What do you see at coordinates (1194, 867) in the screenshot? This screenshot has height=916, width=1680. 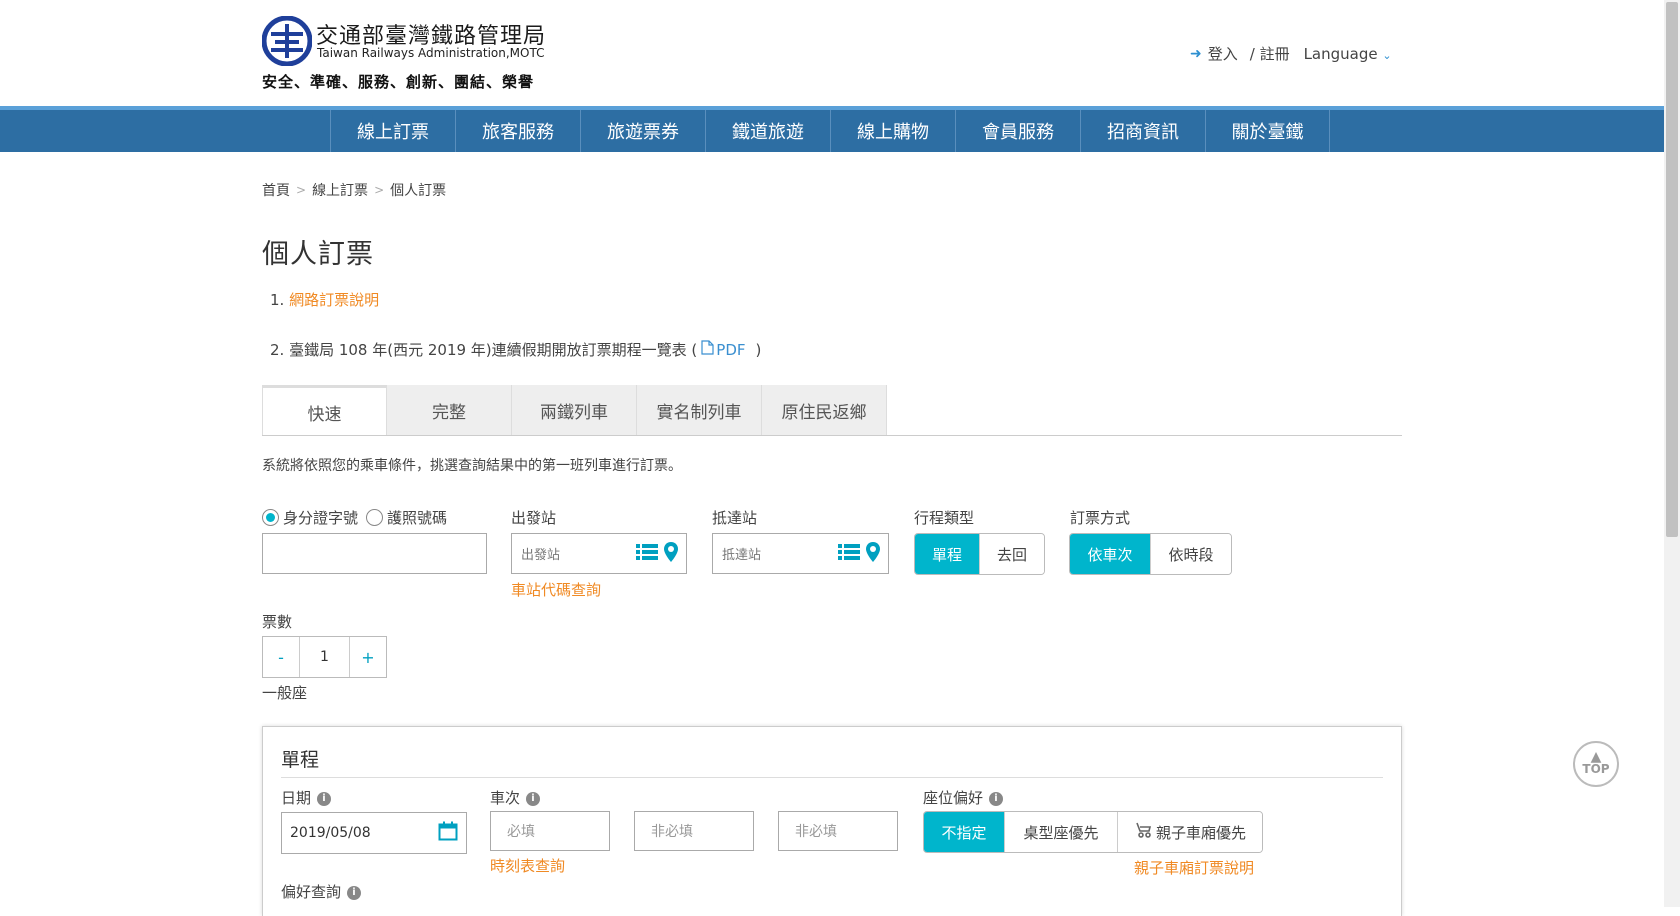 I see `family-car-guide-link: 親子車廂訂票說明` at bounding box center [1194, 867].